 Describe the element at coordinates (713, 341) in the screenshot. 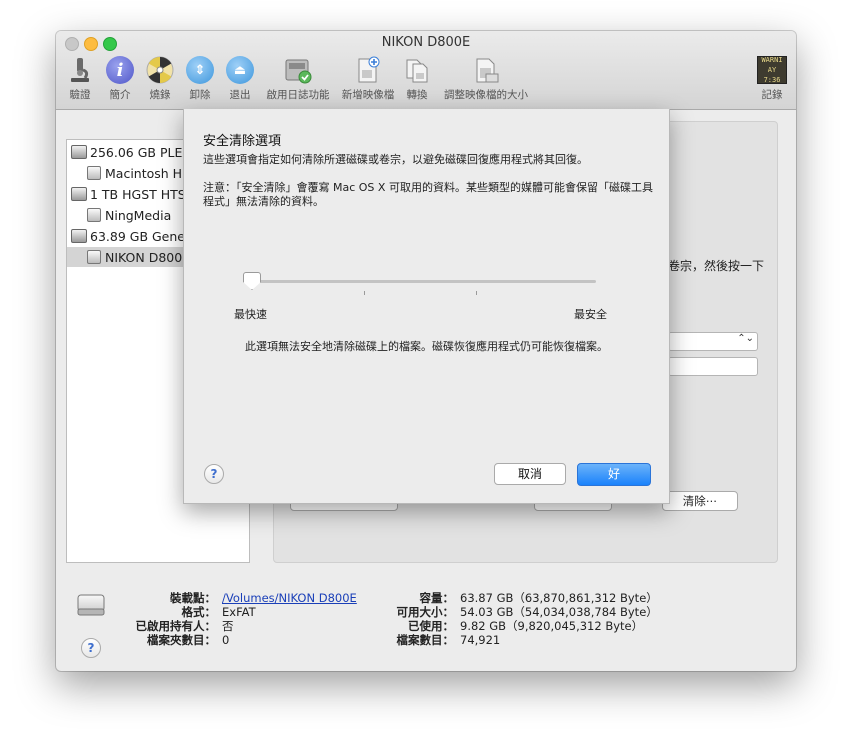

I see `format-popup: ⌃⌄` at that location.